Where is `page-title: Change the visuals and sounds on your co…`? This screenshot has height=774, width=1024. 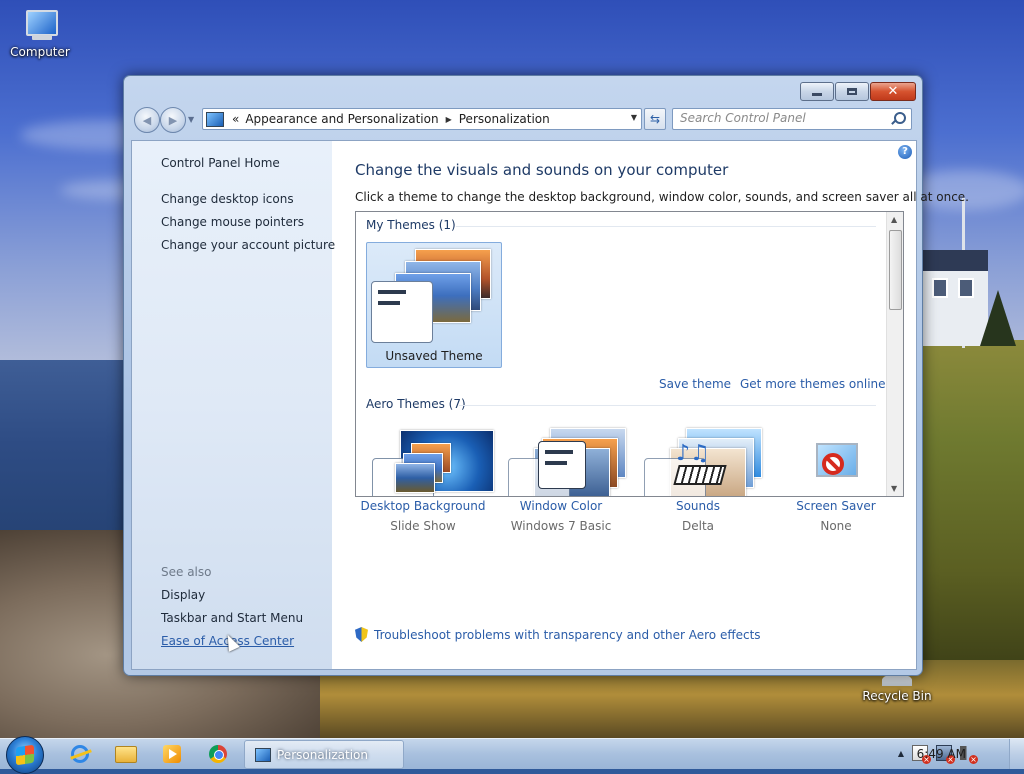
page-title: Change the visuals and sounds on your co… is located at coordinates (542, 170).